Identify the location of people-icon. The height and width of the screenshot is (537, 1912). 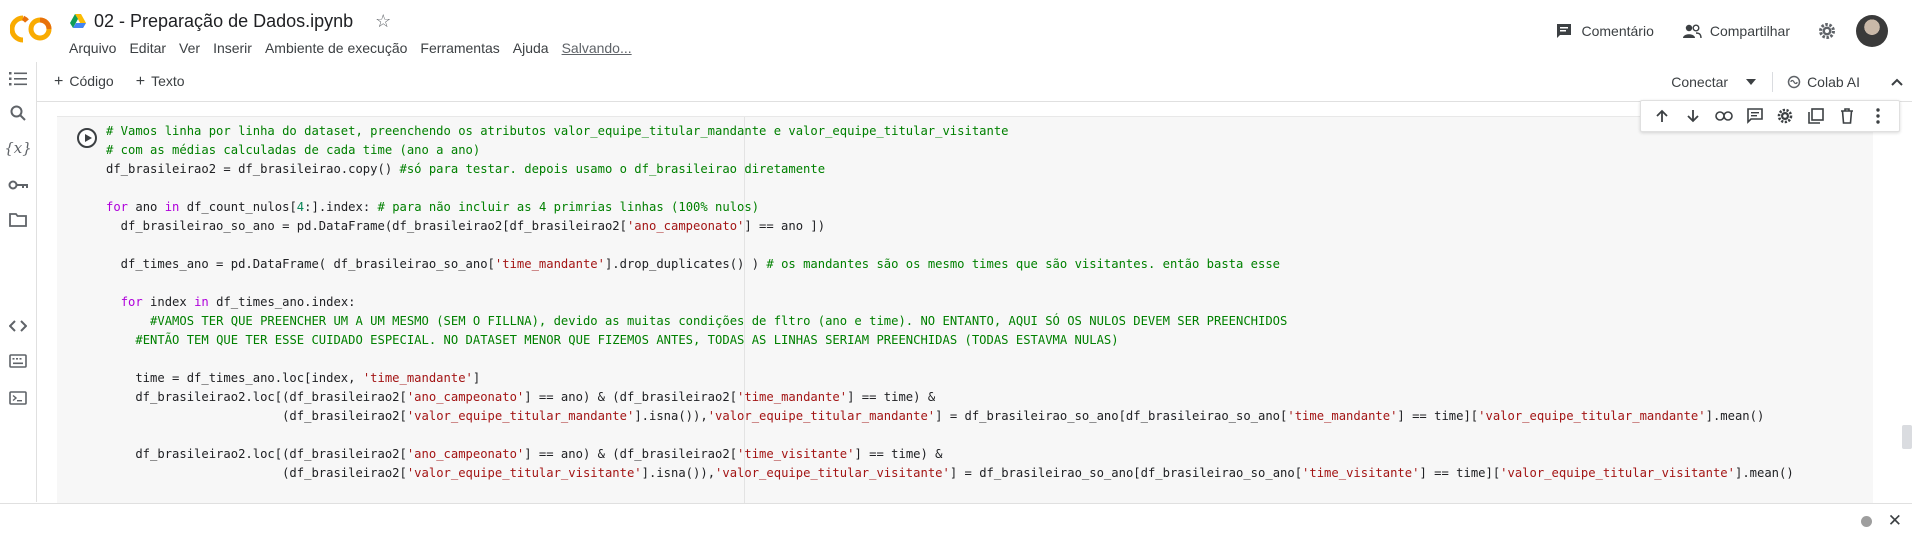
(1692, 31).